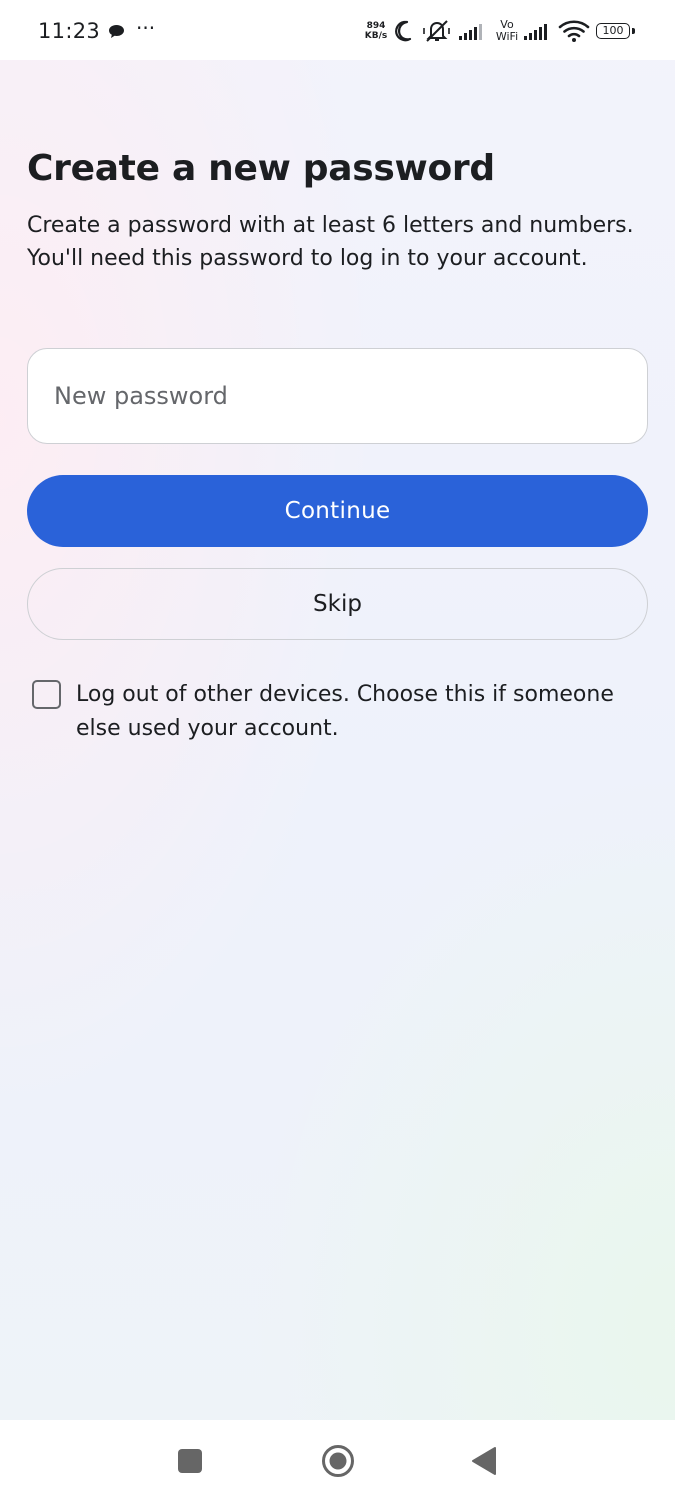 Image resolution: width=675 pixels, height=1500 pixels. I want to click on battery-icon: 100, so click(613, 31).